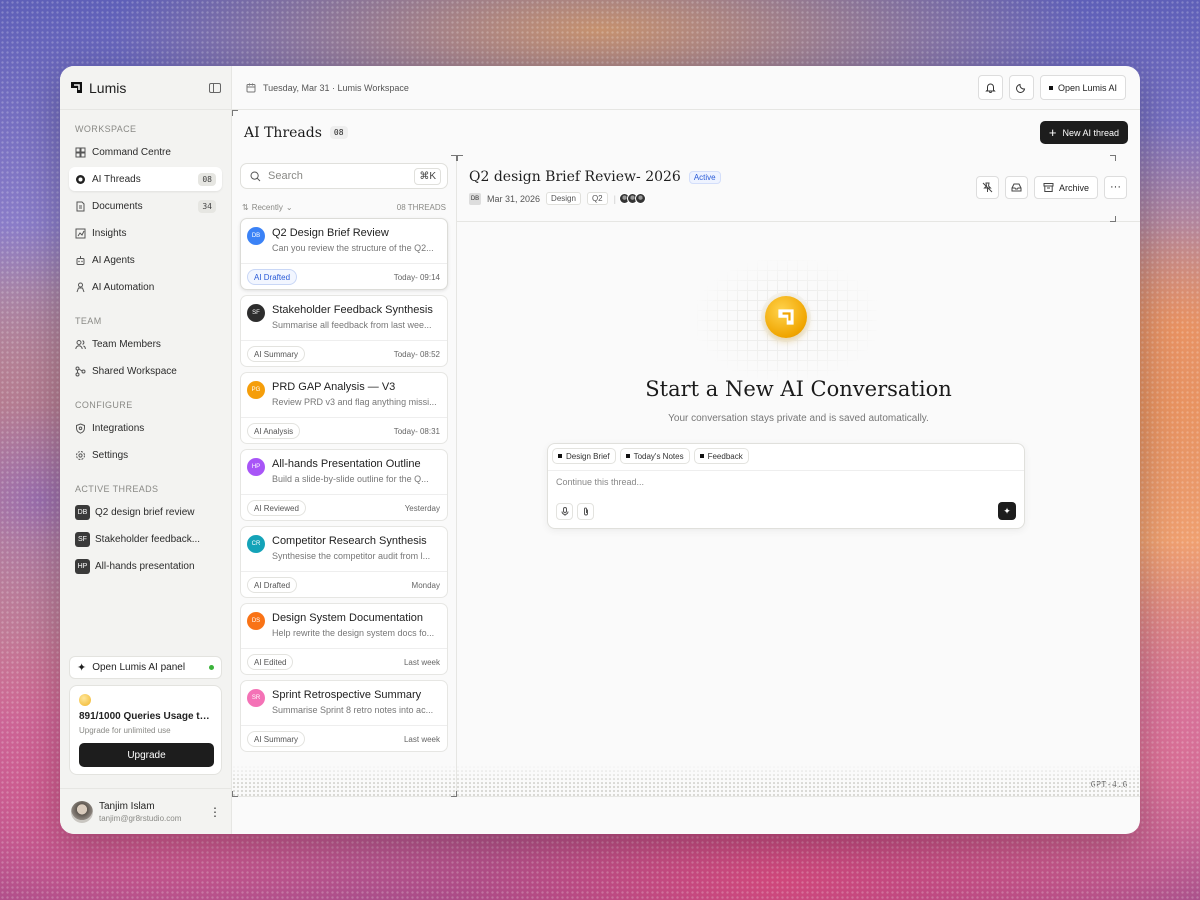  I want to click on avatar, so click(82, 811).